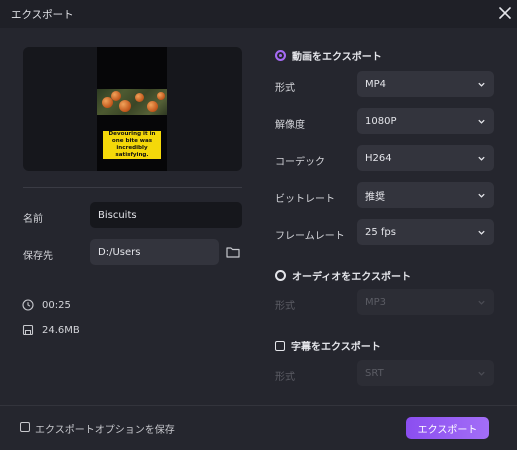 Image resolution: width=517 pixels, height=450 pixels. What do you see at coordinates (33, 219) in the screenshot?
I see `name-label: 名前` at bounding box center [33, 219].